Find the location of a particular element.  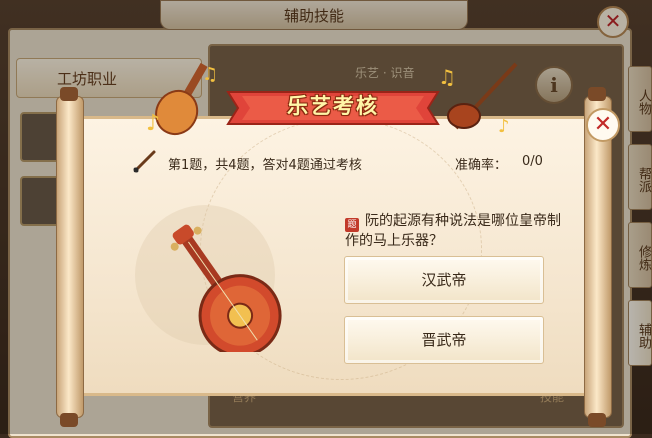

dialog-title: 乐艺考核 is located at coordinates (333, 106).